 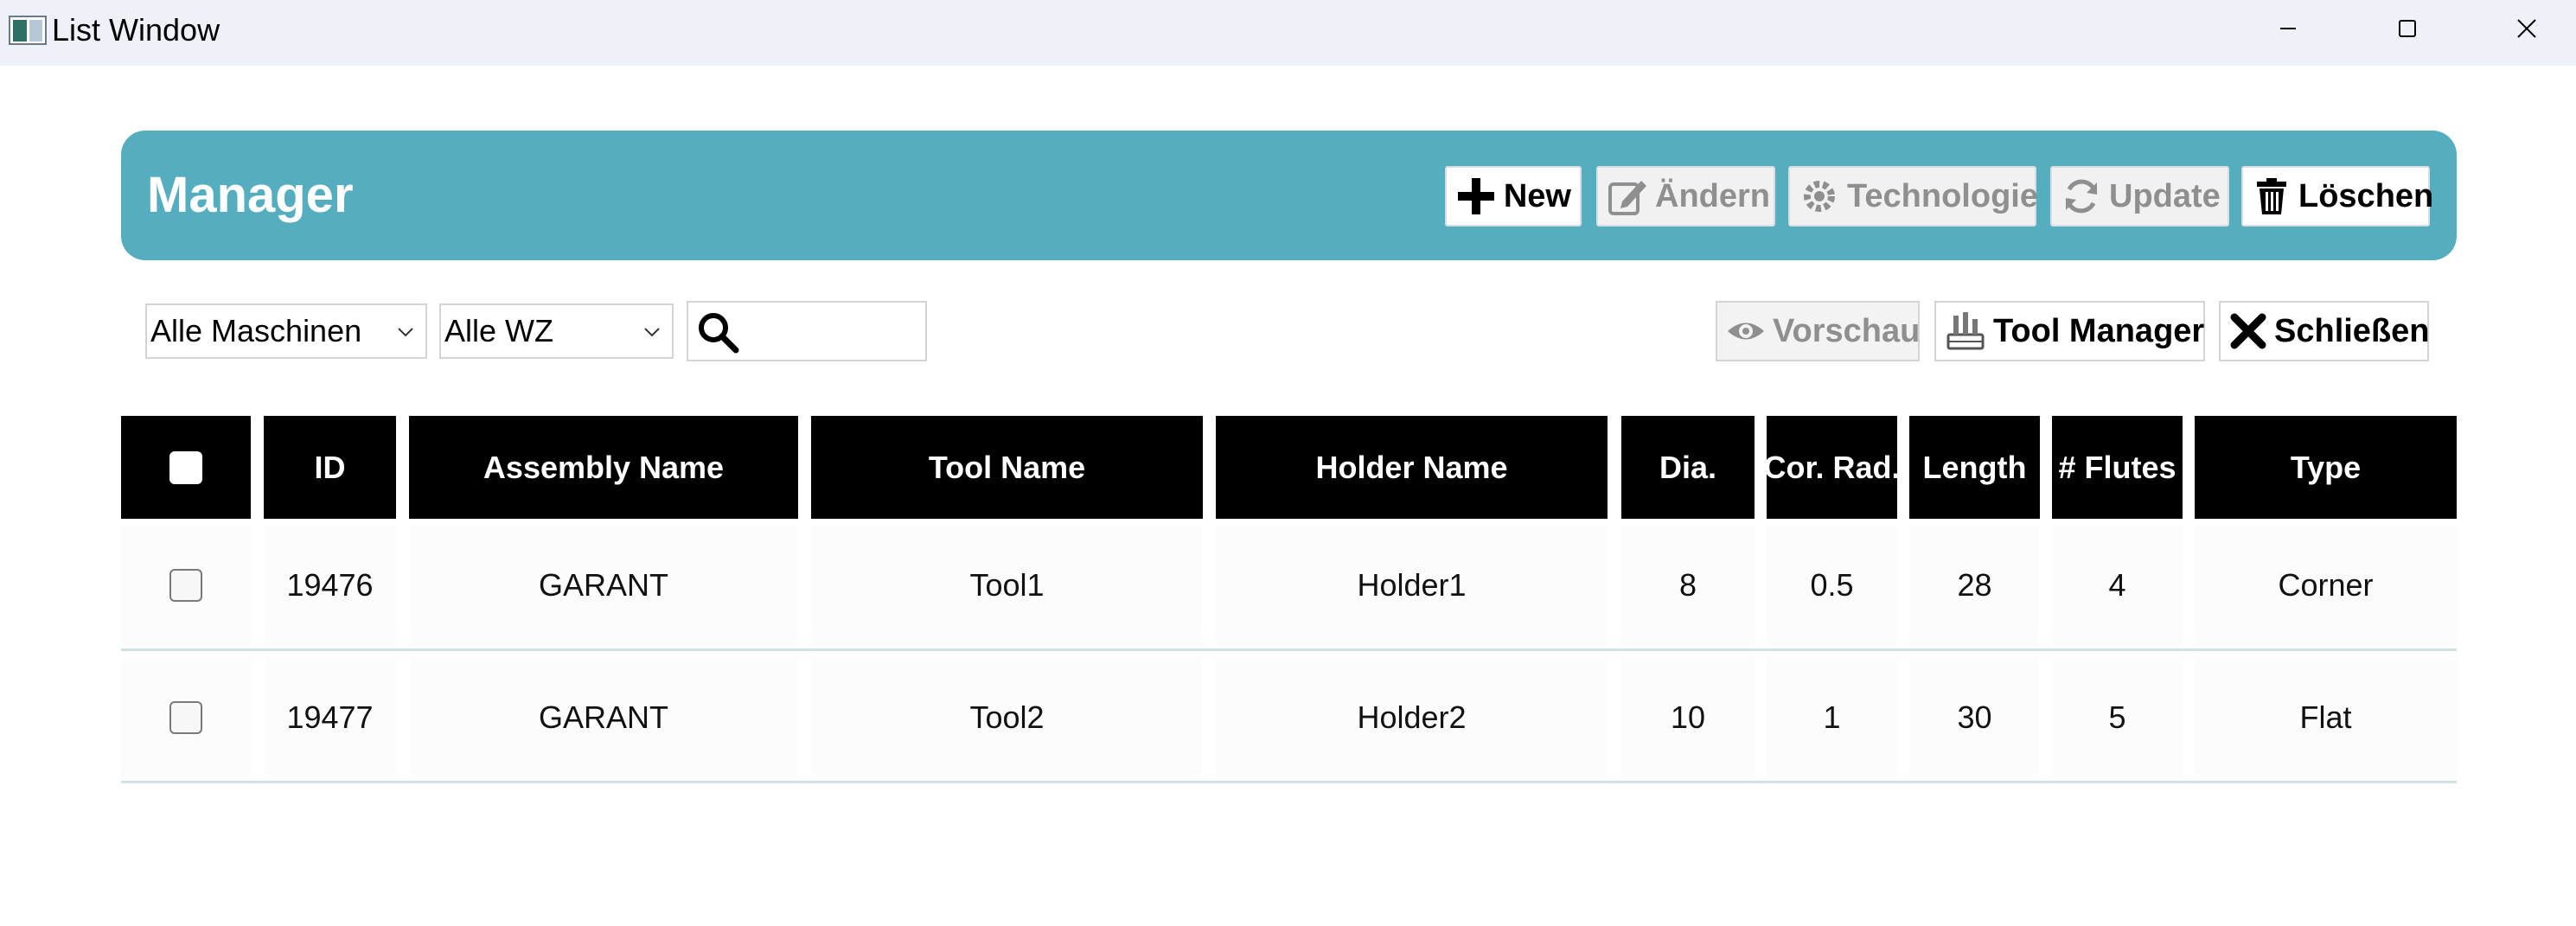 What do you see at coordinates (1688, 468) in the screenshot?
I see `header-dia: Dia.` at bounding box center [1688, 468].